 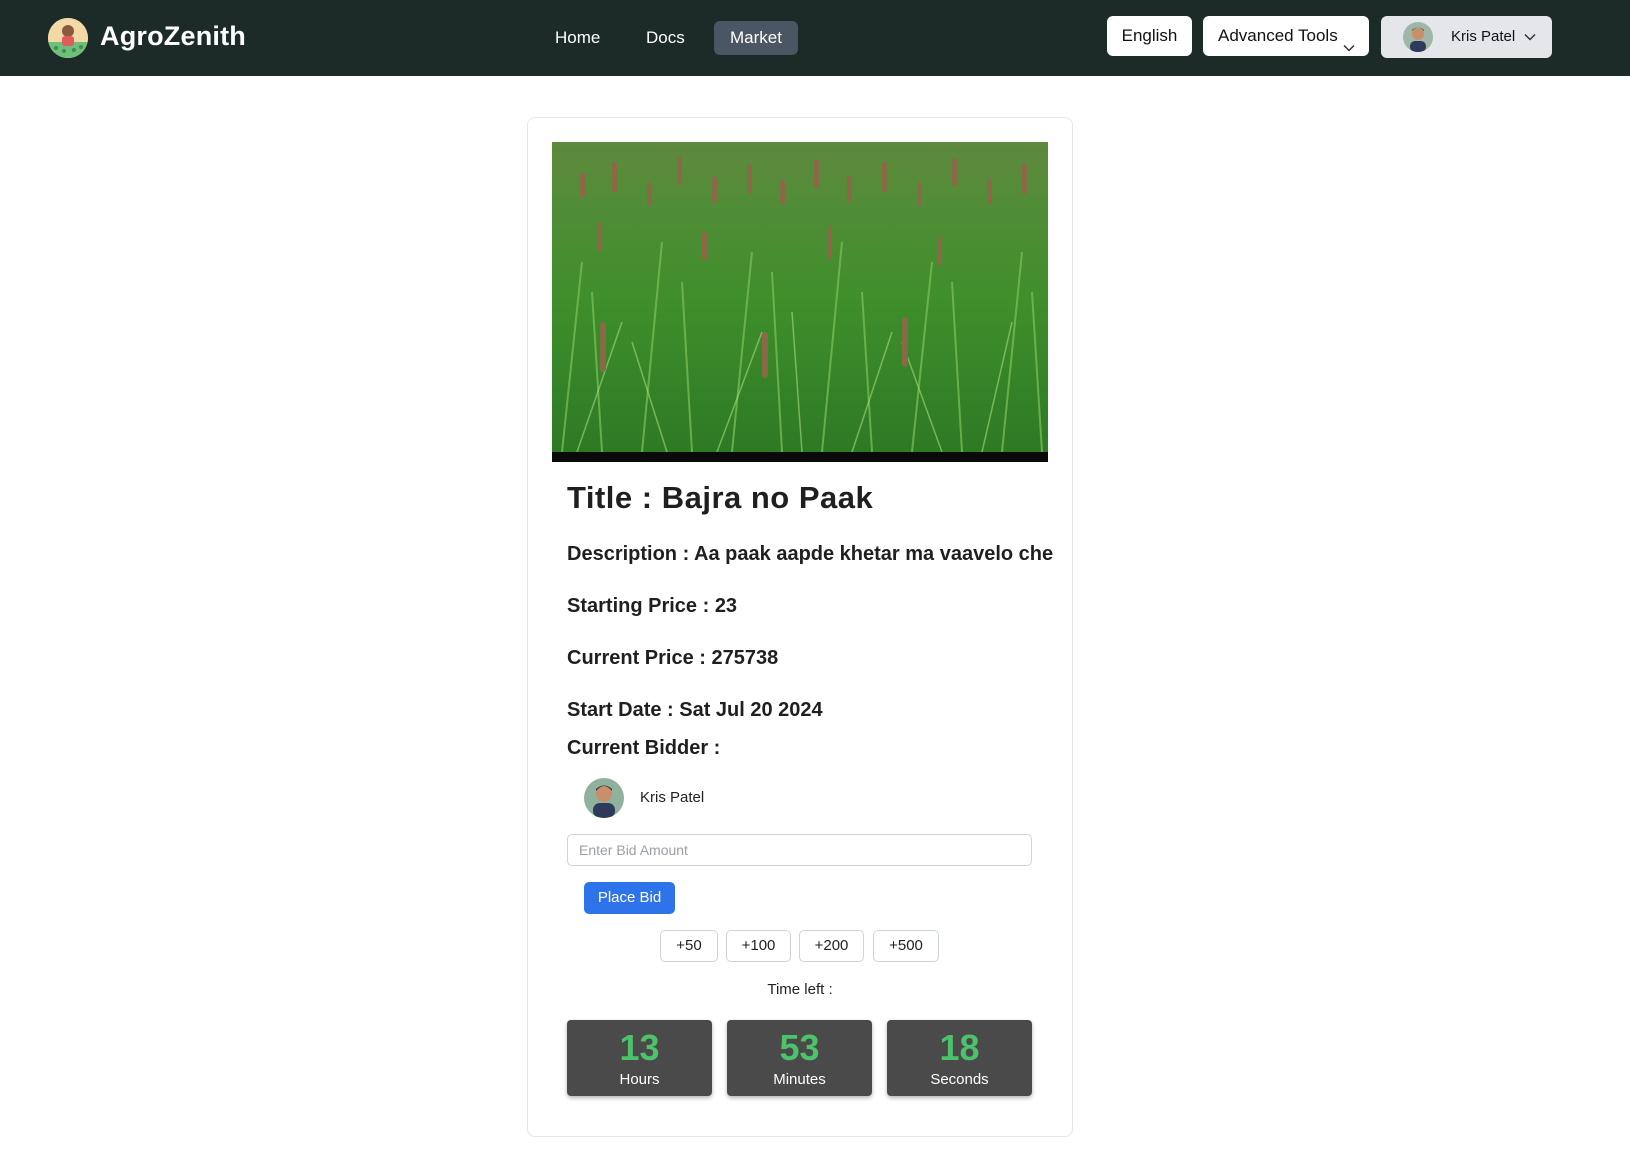 What do you see at coordinates (959, 1047) in the screenshot?
I see `seconds-value: 18` at bounding box center [959, 1047].